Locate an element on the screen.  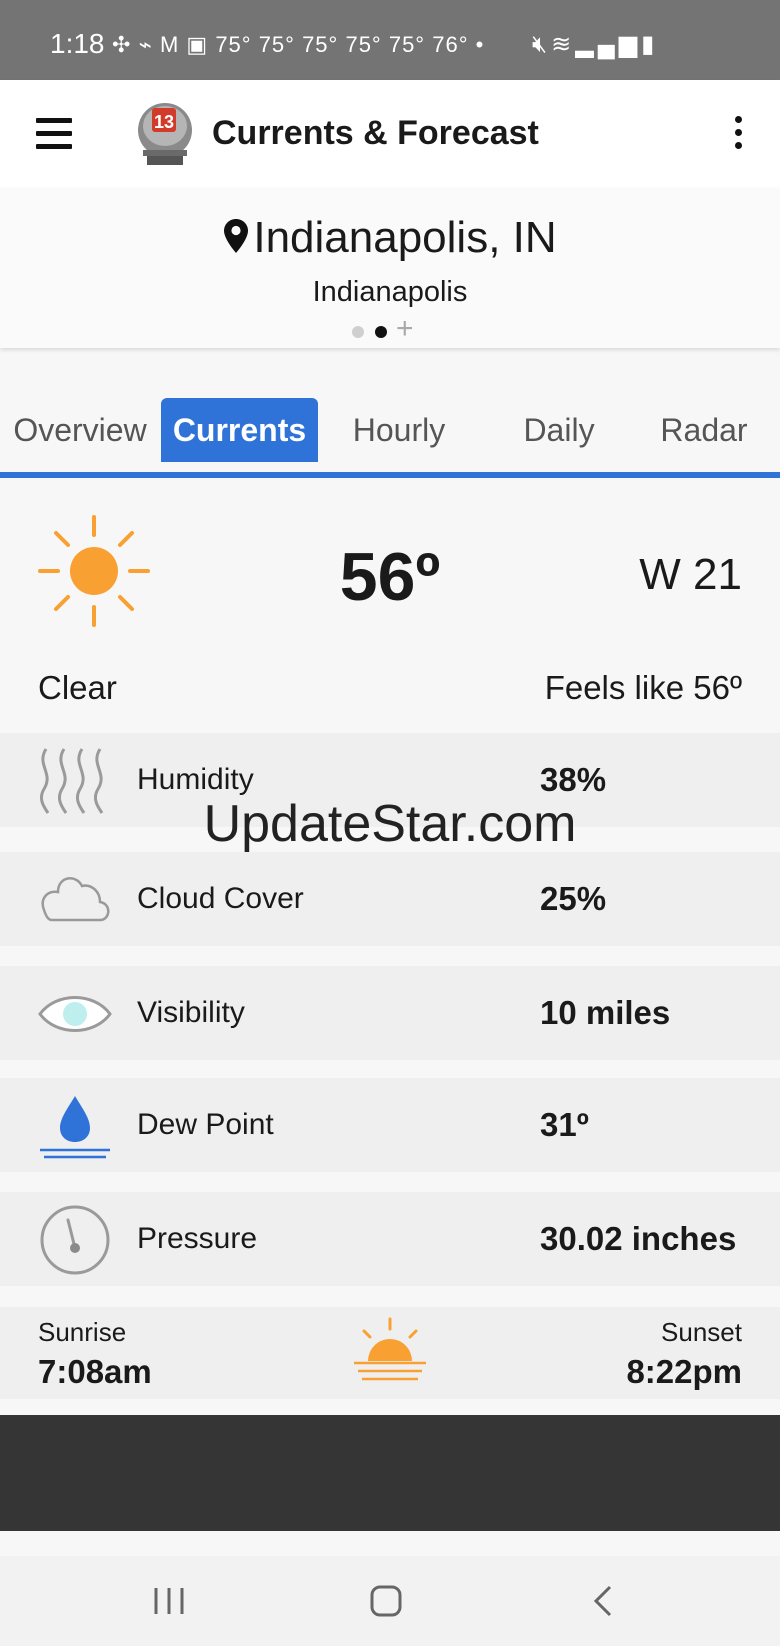
hamburger-menu-icon is located at coordinates (54, 134).